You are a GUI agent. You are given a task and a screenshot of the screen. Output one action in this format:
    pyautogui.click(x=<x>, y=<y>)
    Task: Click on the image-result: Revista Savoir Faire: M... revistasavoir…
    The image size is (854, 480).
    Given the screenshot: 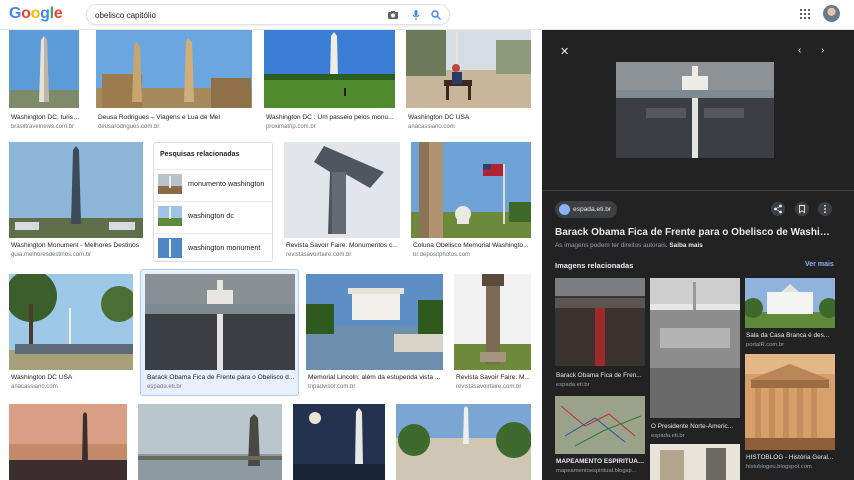 What is the action you would take?
    pyautogui.click(x=492, y=333)
    